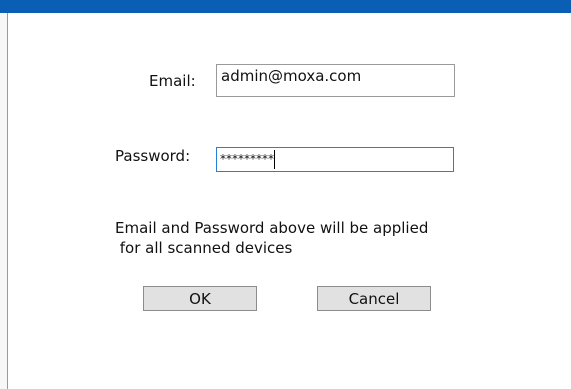 Image resolution: width=571 pixels, height=389 pixels. What do you see at coordinates (153, 156) in the screenshot?
I see `password-label: Password:` at bounding box center [153, 156].